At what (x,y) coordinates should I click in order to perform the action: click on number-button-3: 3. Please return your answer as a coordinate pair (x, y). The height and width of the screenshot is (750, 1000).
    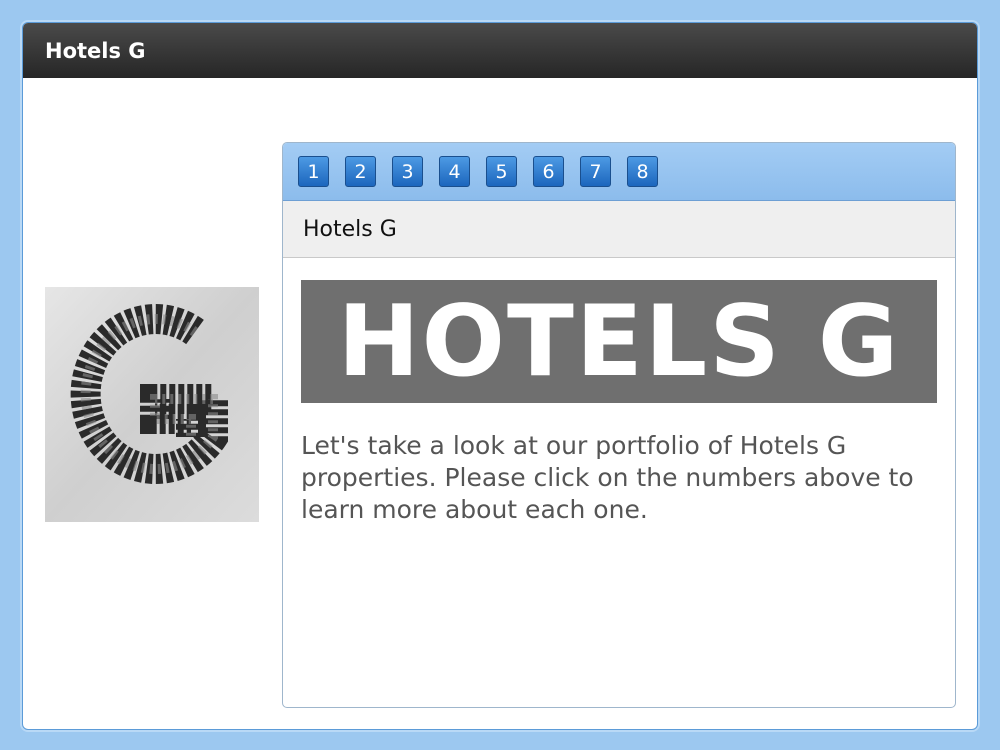
    Looking at the image, I should click on (407, 171).